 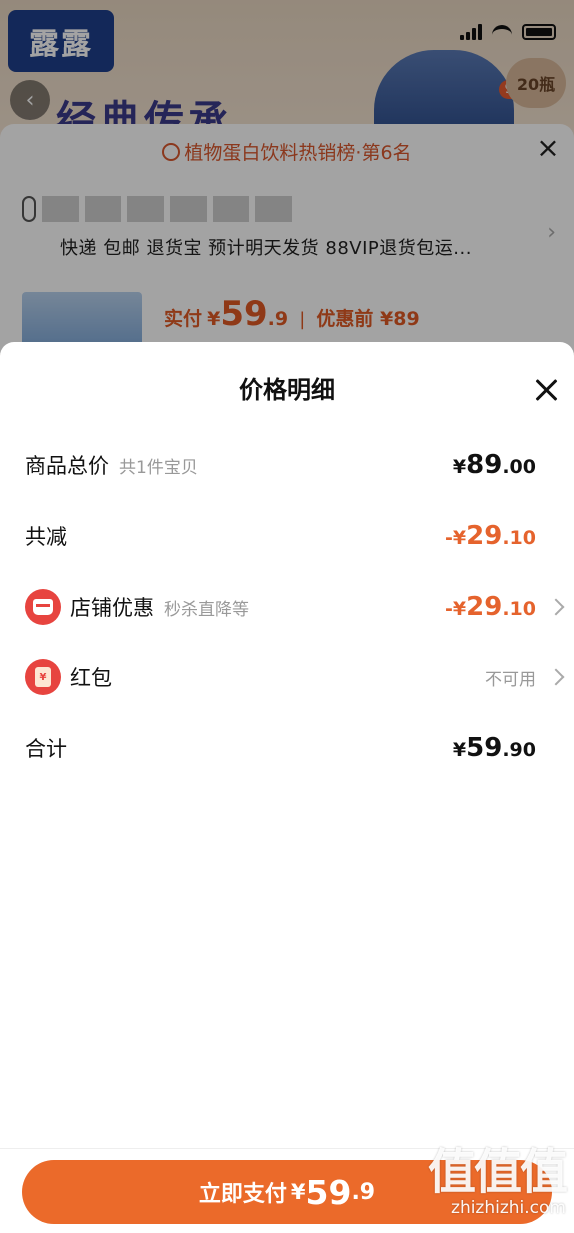 I want to click on row-amount: ¥59.90, so click(x=494, y=748).